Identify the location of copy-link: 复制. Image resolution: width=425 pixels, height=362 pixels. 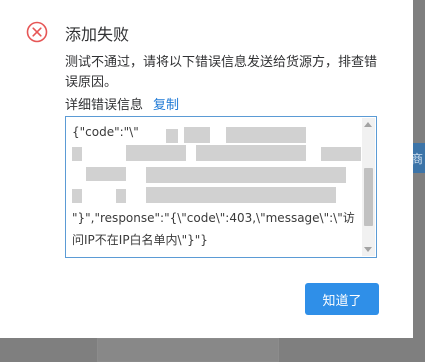
(166, 105).